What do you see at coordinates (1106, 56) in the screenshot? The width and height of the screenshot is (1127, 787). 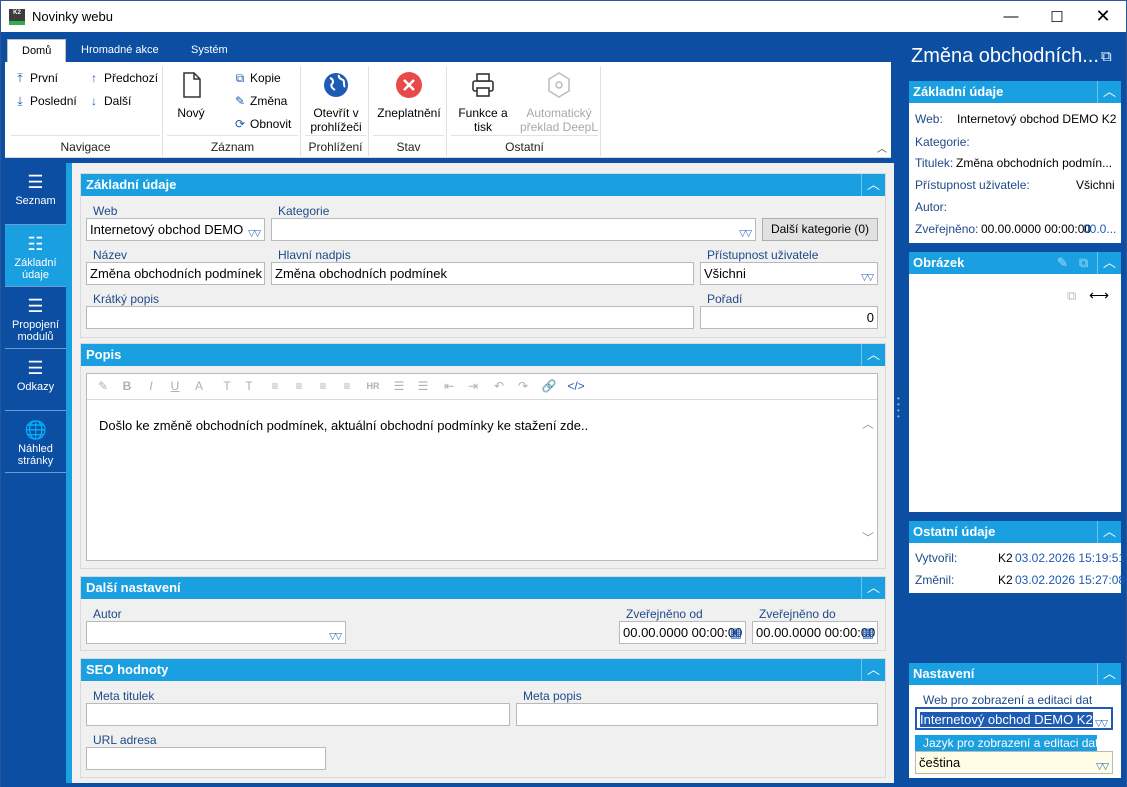 I see `open-external-icon: ⧉` at bounding box center [1106, 56].